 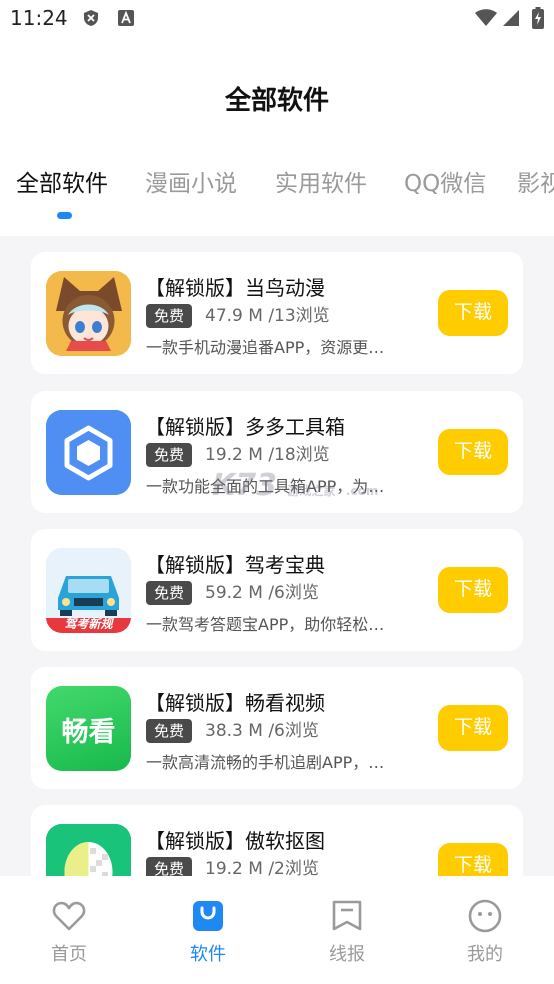 What do you see at coordinates (88, 624) in the screenshot?
I see `icon-banner-text: 驾考新规` at bounding box center [88, 624].